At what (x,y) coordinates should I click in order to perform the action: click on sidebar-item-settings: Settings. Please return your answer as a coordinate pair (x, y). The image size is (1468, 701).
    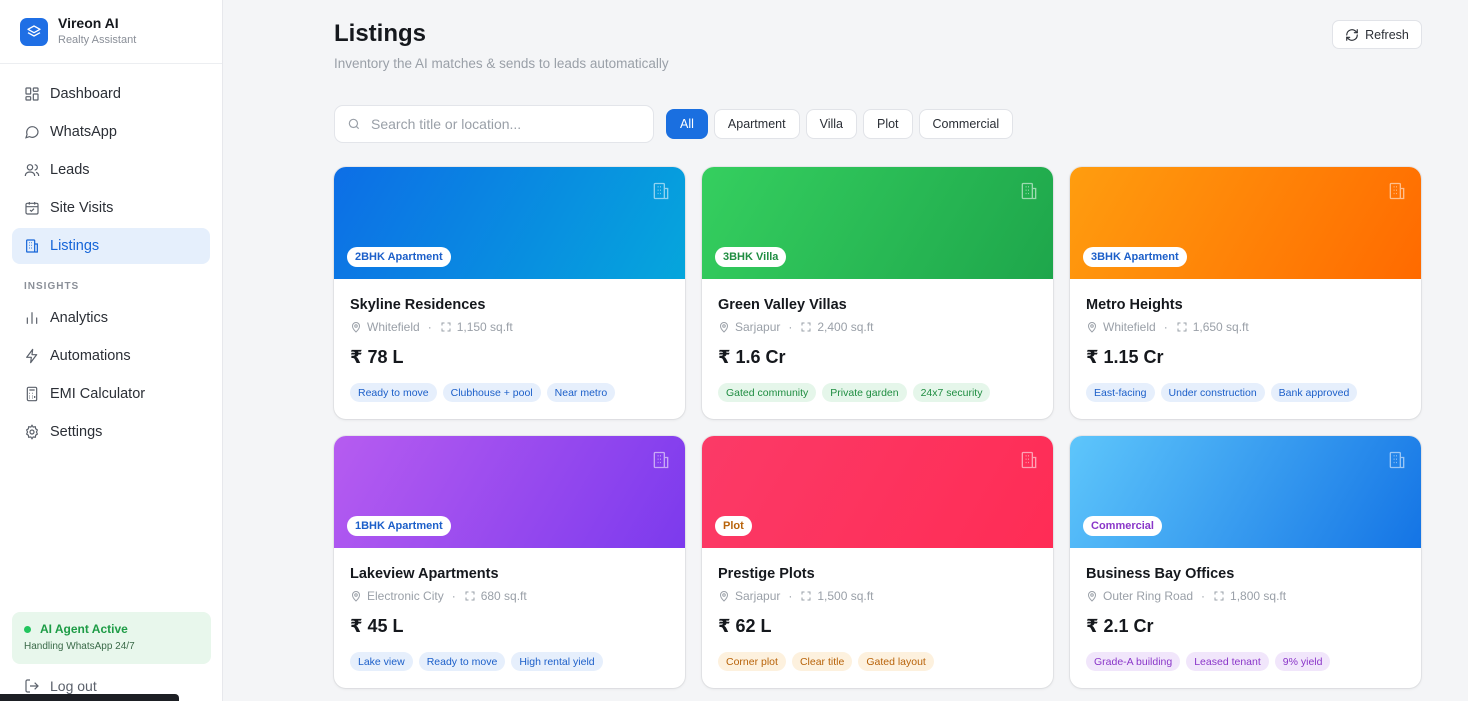
    Looking at the image, I should click on (111, 432).